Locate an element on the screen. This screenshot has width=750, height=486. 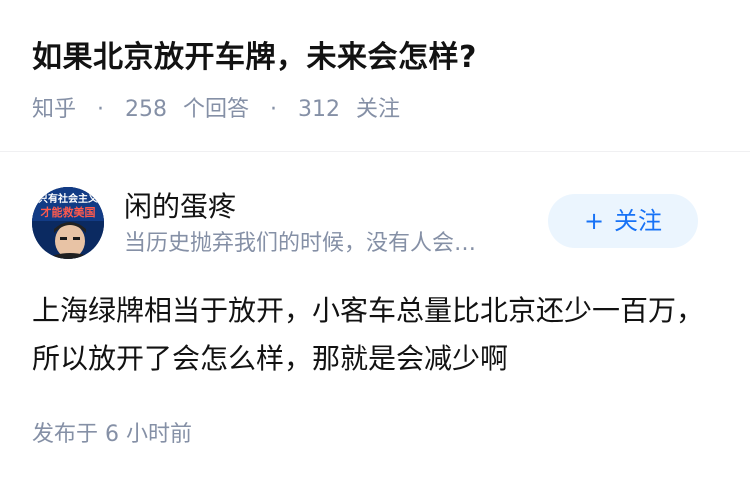
follow-button: + 关注 is located at coordinates (623, 221).